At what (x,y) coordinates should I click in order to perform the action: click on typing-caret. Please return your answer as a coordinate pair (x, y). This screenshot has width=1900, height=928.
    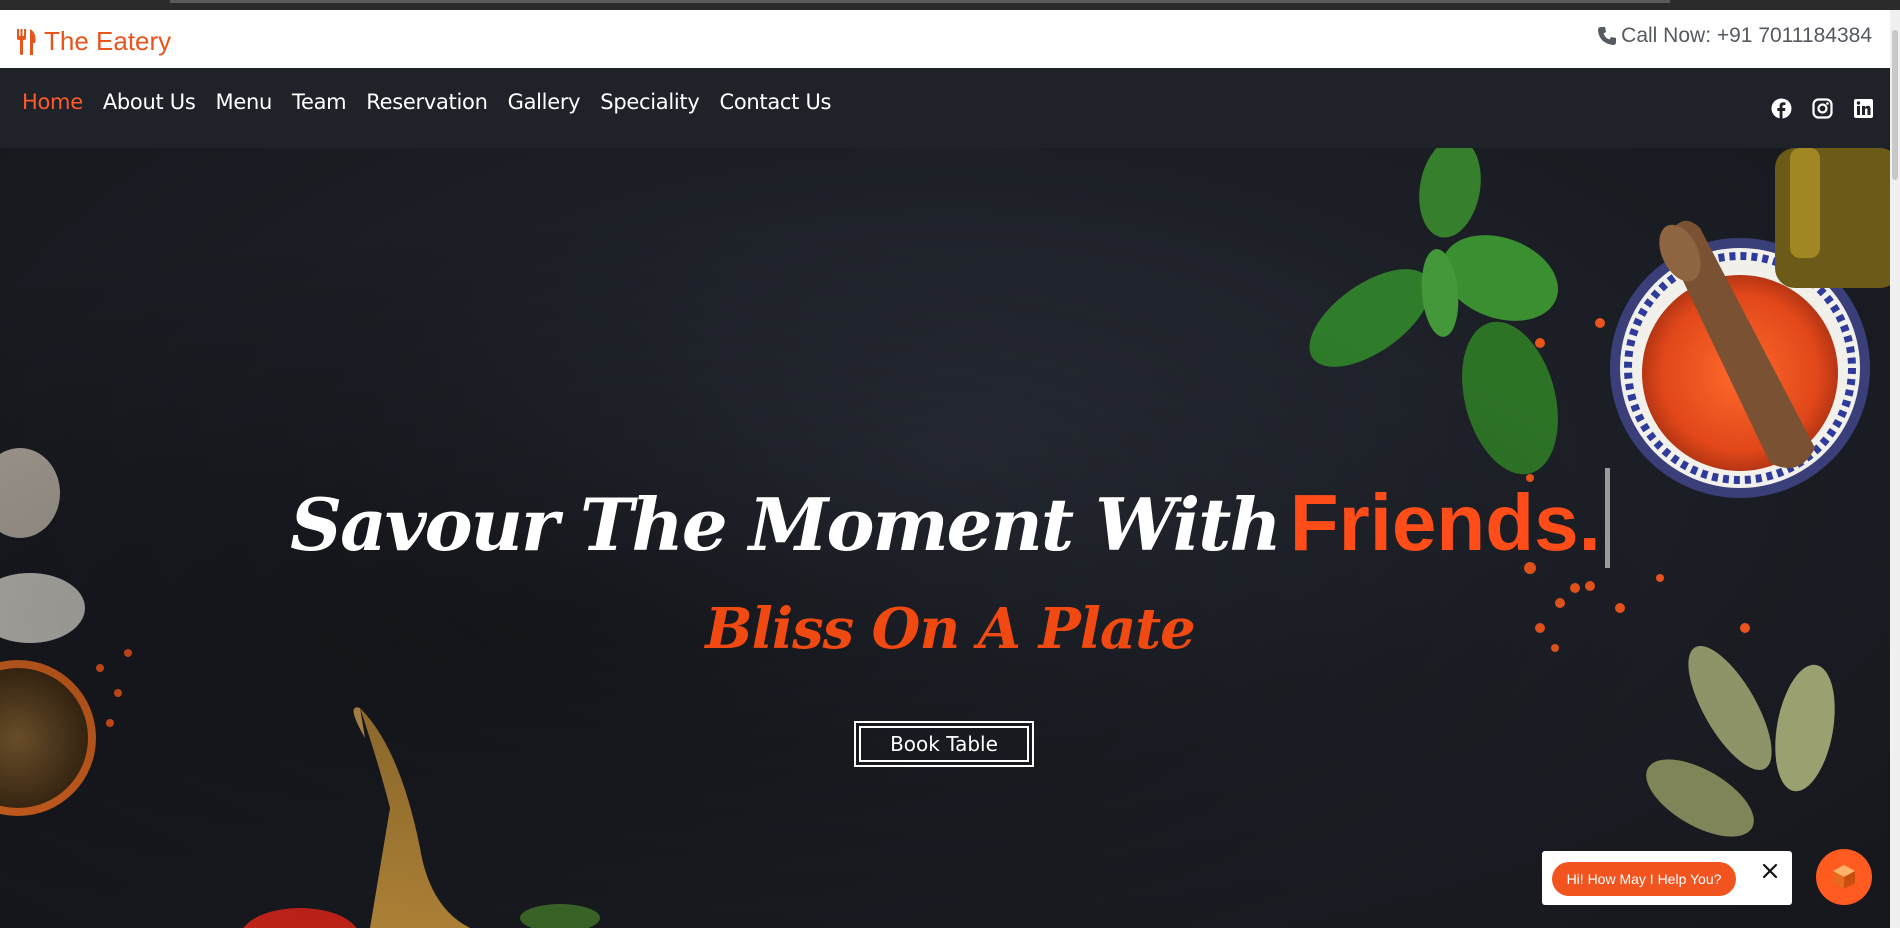
    Looking at the image, I should click on (1607, 518).